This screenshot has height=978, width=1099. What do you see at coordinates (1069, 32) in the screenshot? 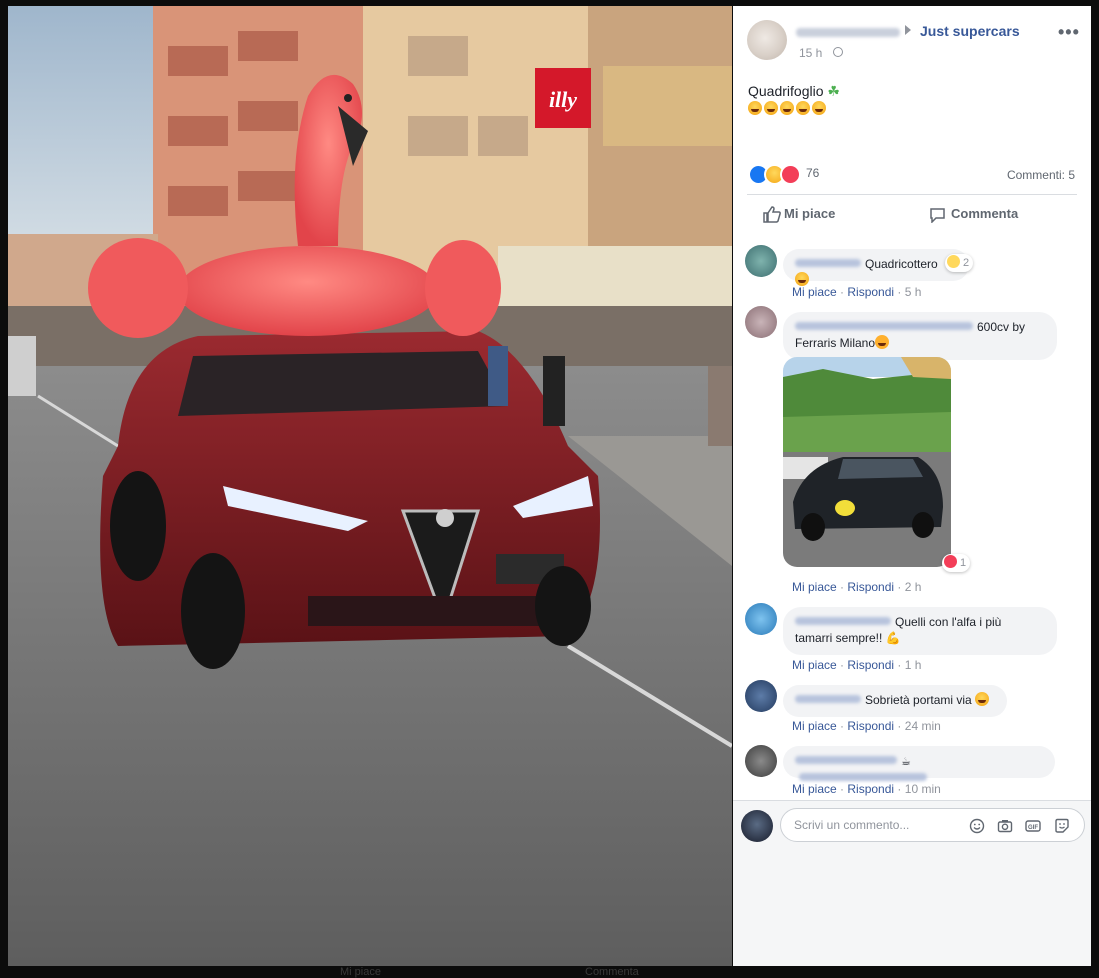
I see `more-icon: •••` at bounding box center [1069, 32].